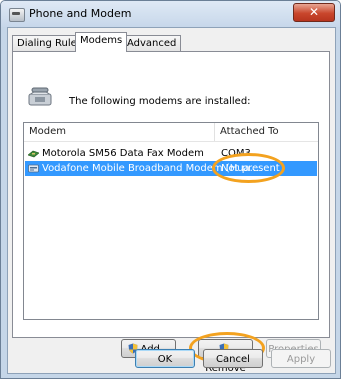  What do you see at coordinates (160, 101) in the screenshot?
I see `intro-text: The following modems are installed:` at bounding box center [160, 101].